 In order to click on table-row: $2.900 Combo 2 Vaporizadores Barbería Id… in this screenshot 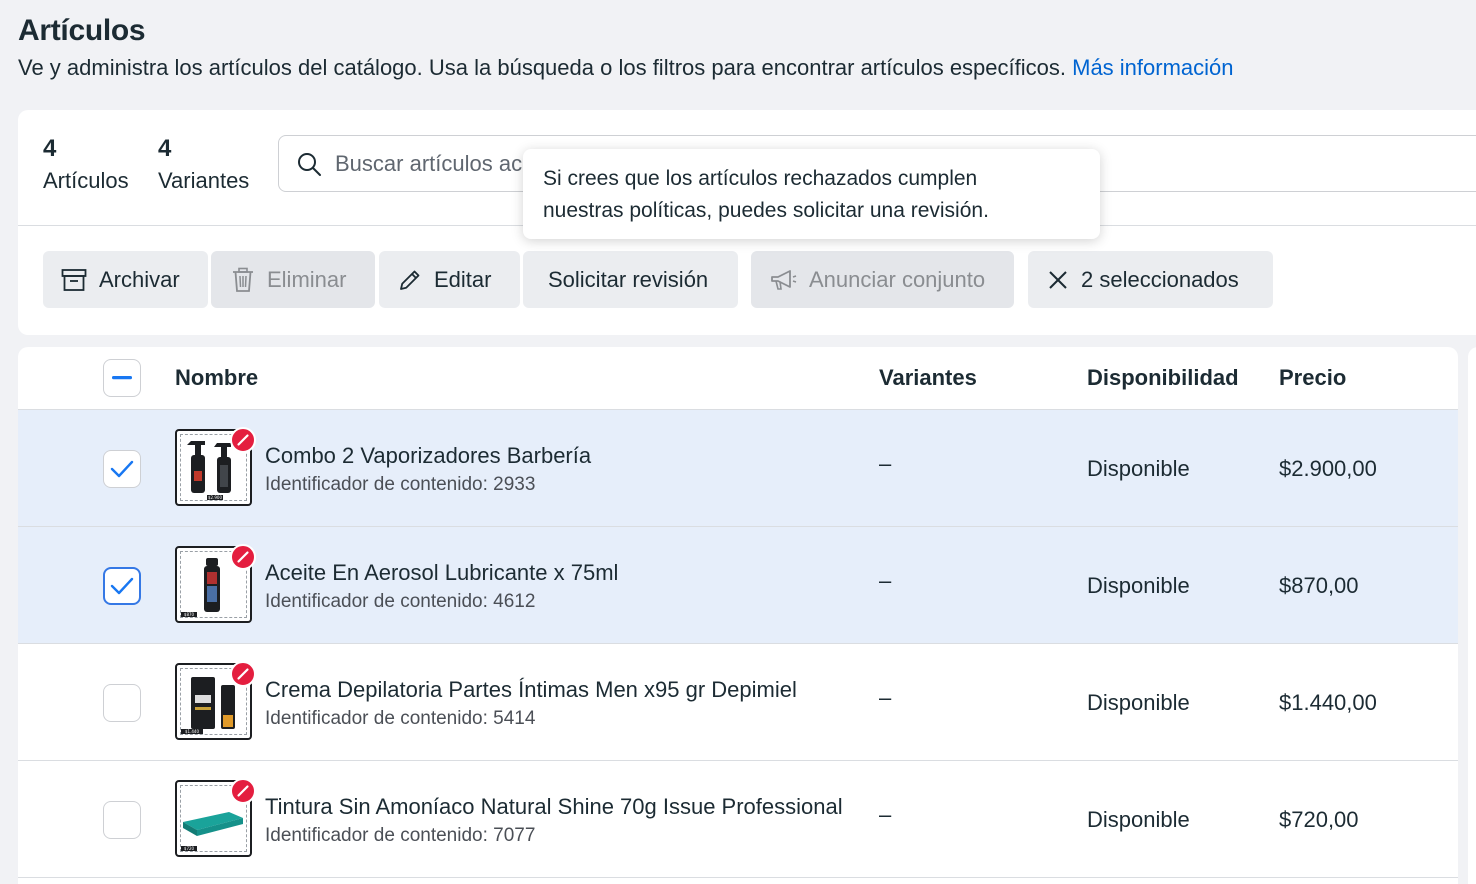, I will do `click(738, 468)`.